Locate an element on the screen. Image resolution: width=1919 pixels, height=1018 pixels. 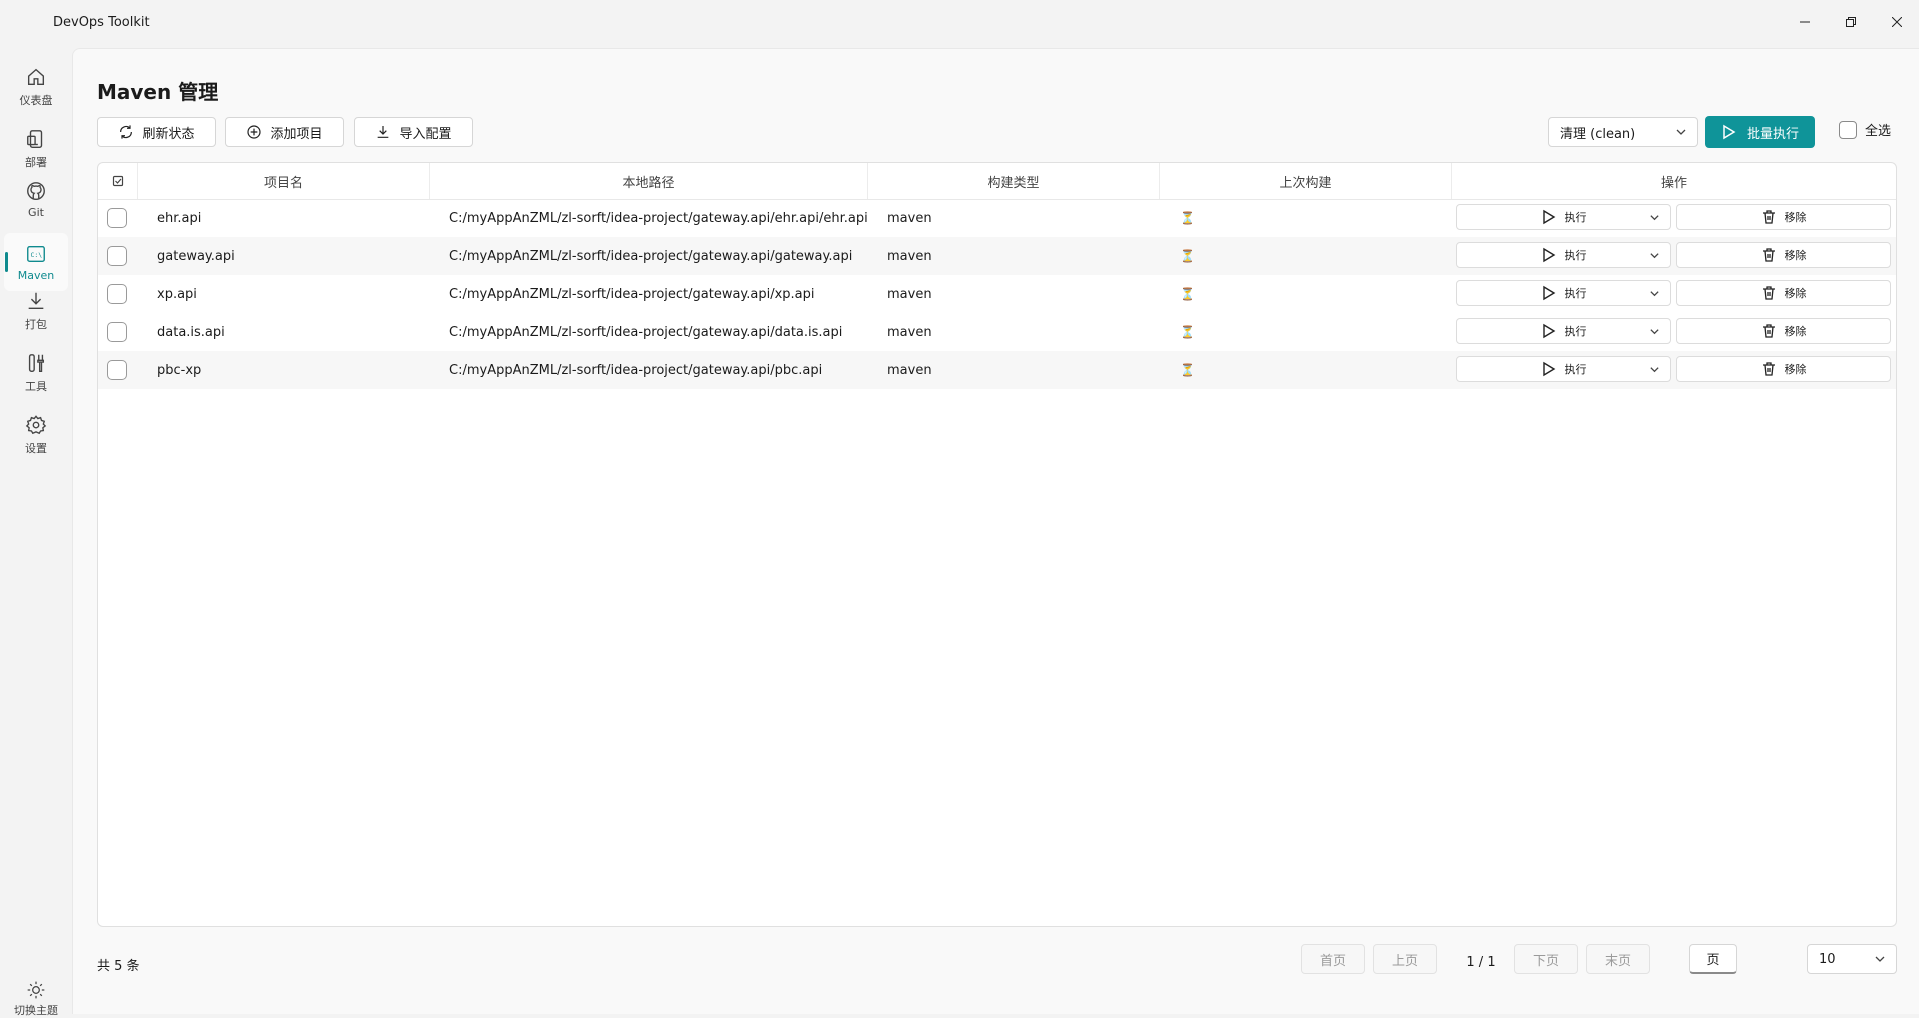
refresh-button: 刷新状态 is located at coordinates (156, 132).